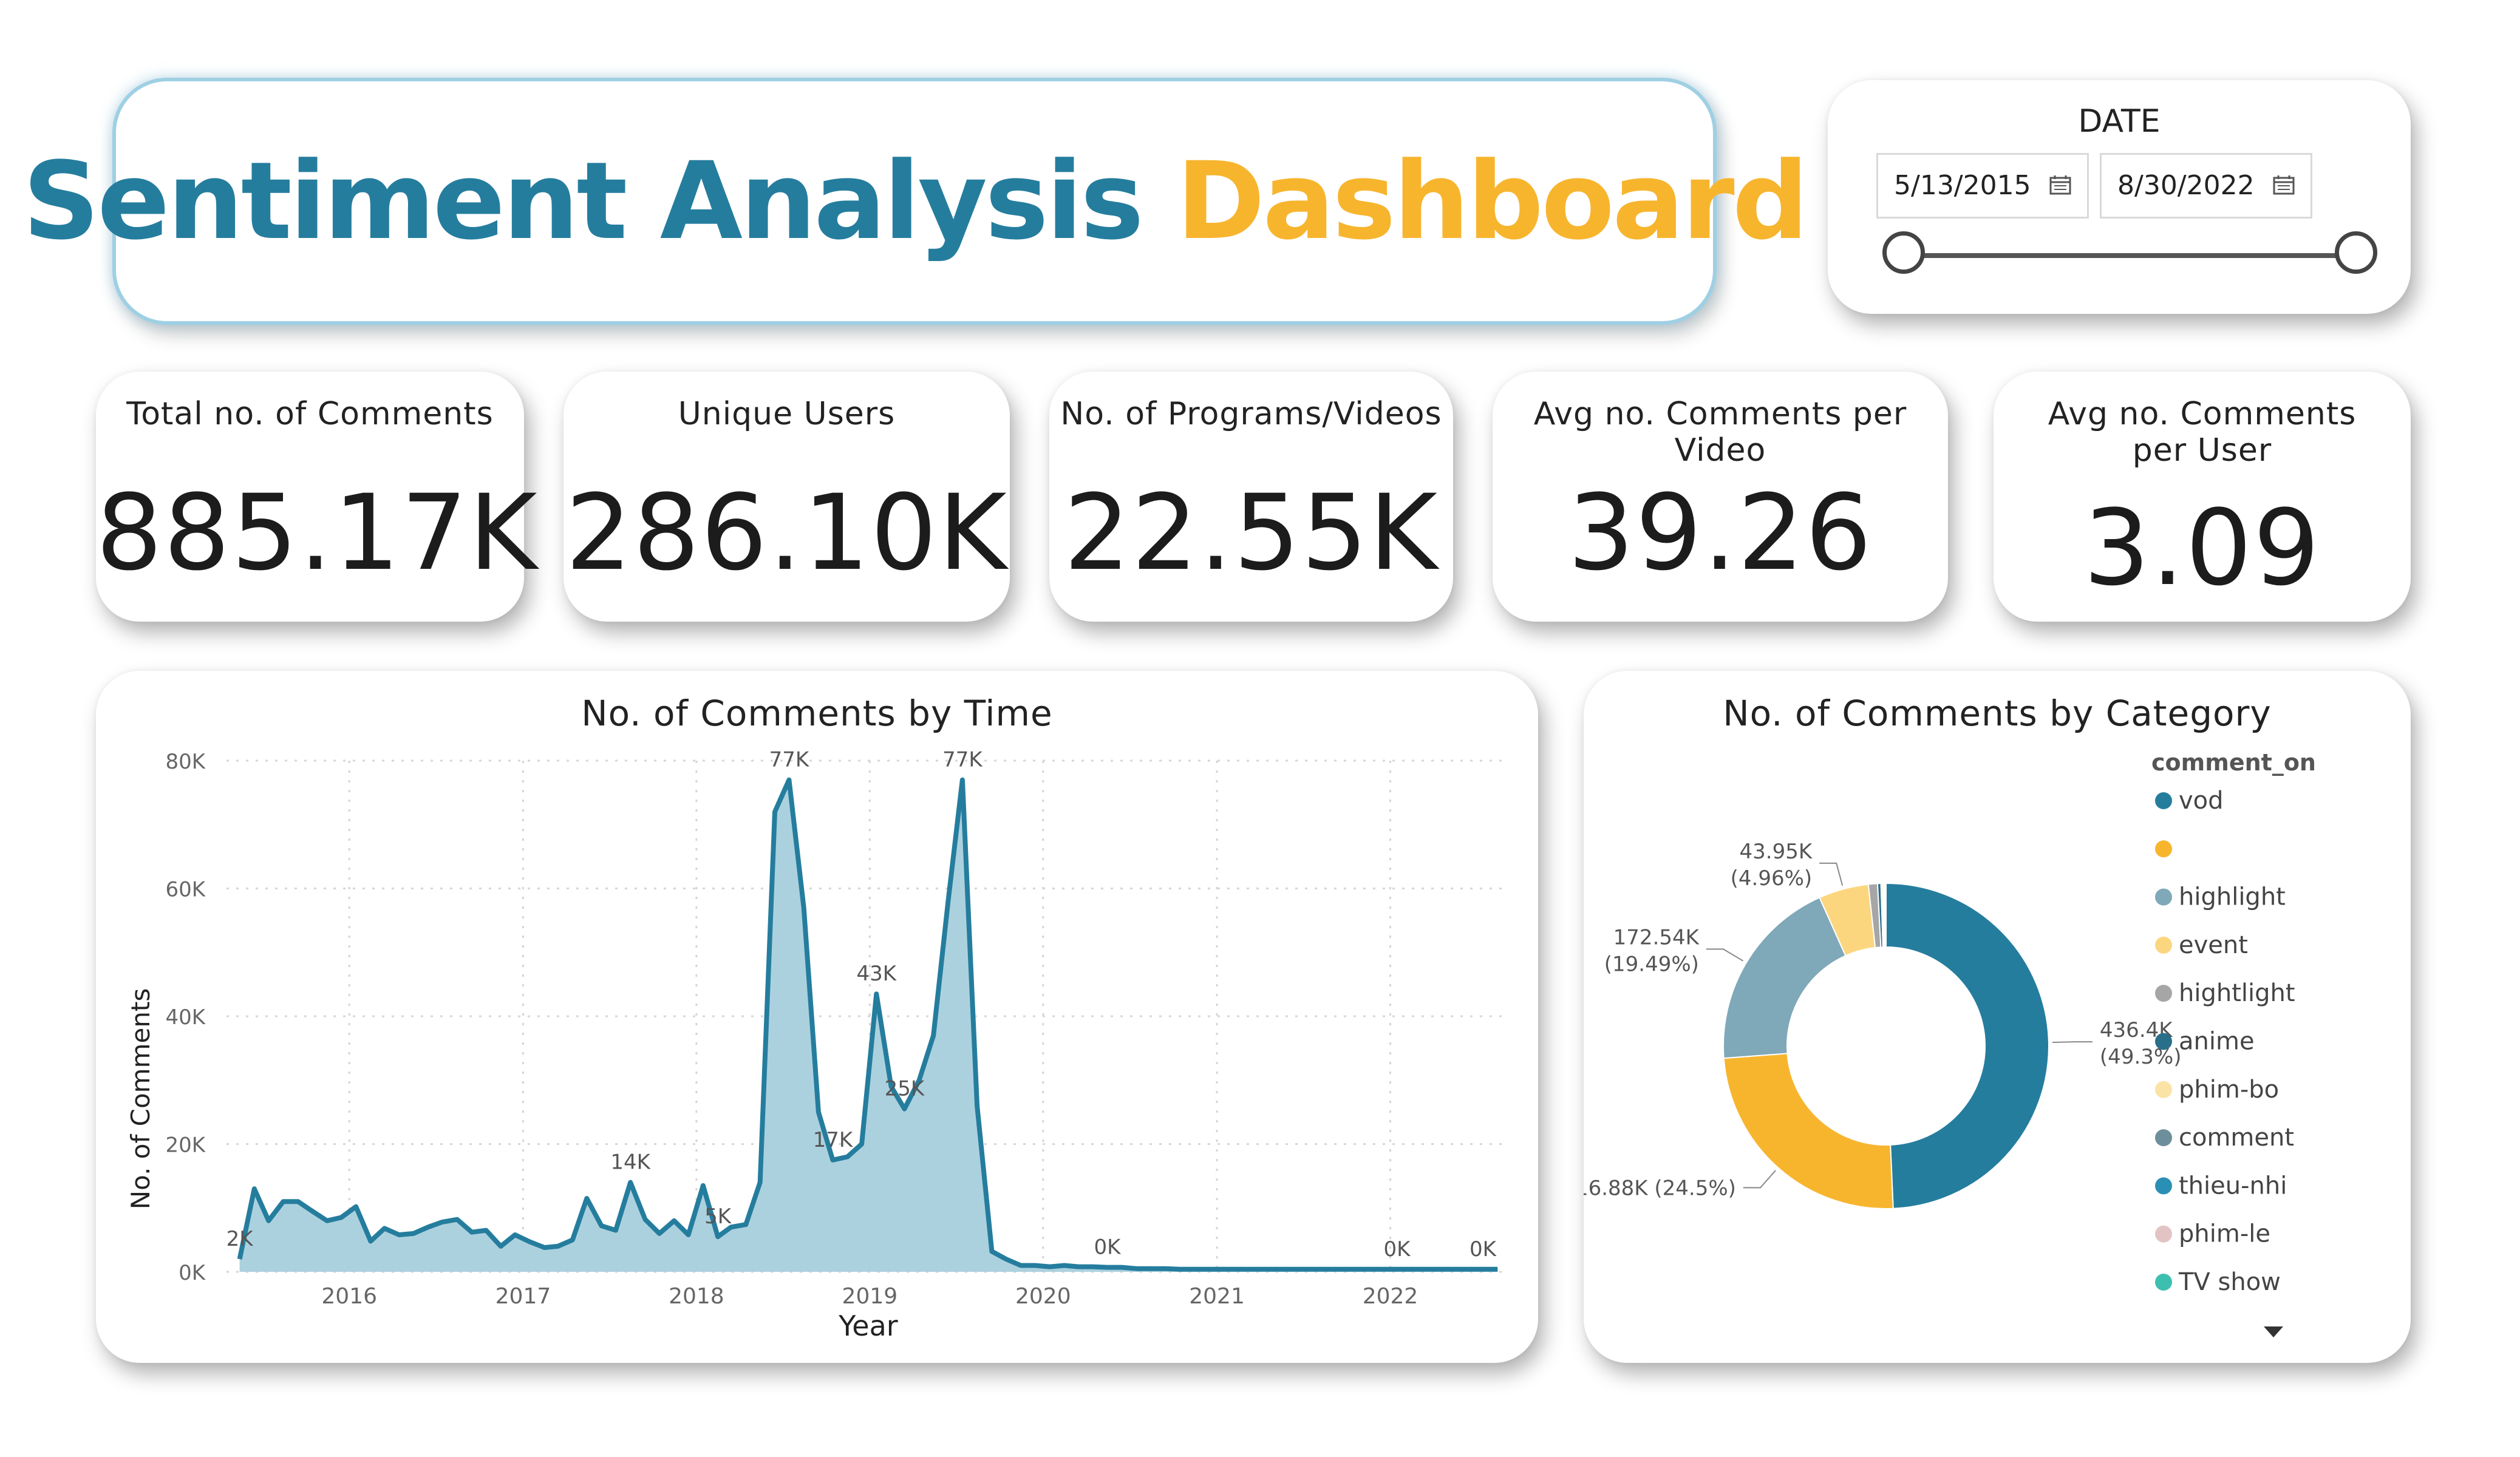 Image resolution: width=2520 pixels, height=1457 pixels. I want to click on kpi-card-avg-per-user: Avg no. Comments per User 3.09, so click(2202, 497).